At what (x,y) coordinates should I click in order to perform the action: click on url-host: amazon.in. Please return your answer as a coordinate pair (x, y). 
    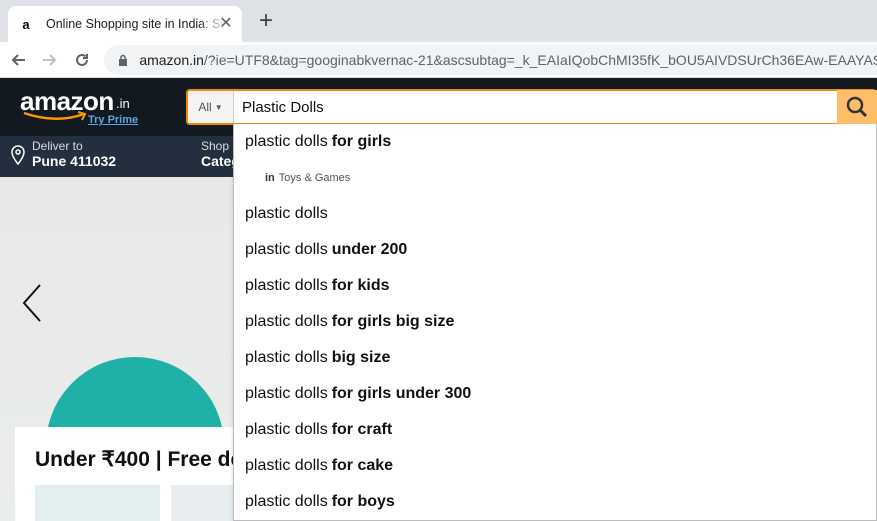
    Looking at the image, I should click on (171, 60).